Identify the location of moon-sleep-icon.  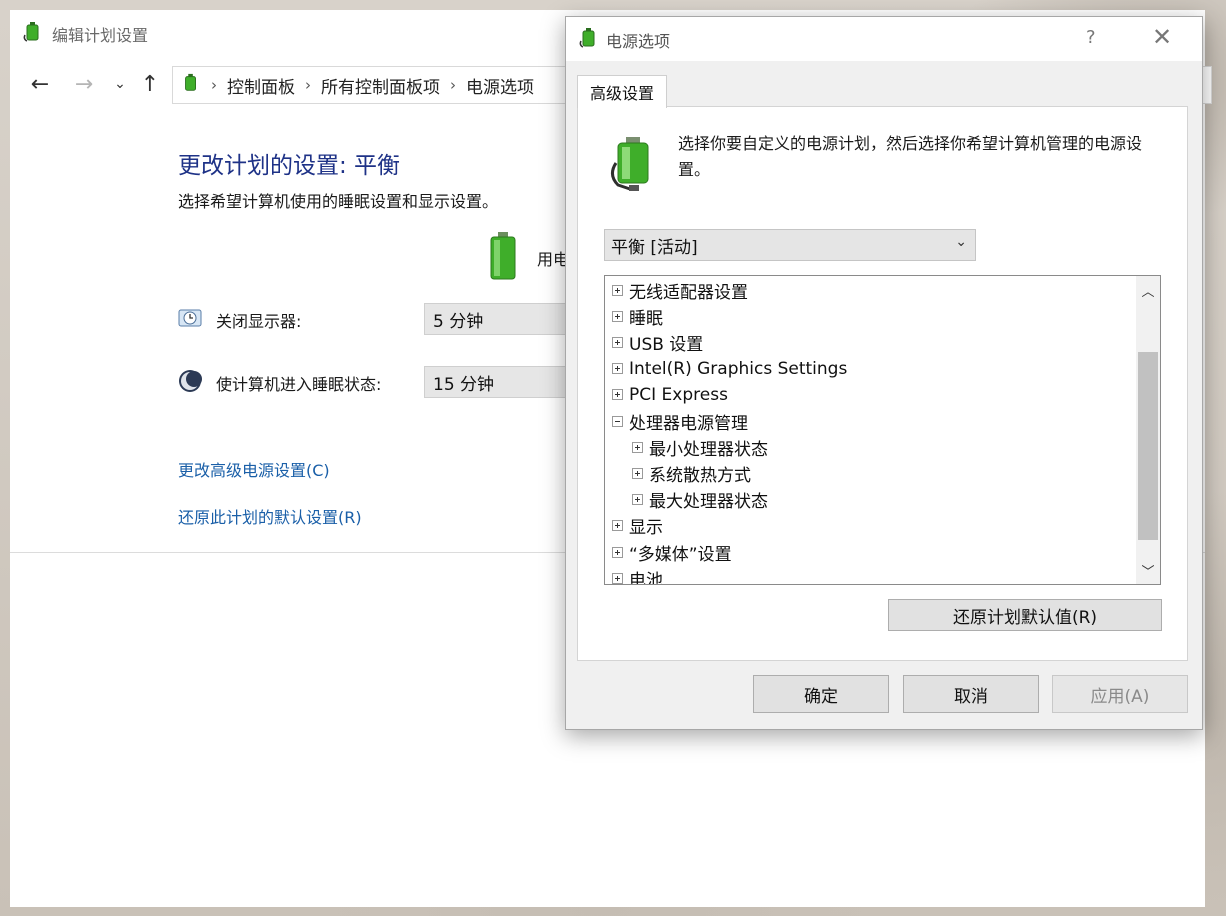
(190, 383).